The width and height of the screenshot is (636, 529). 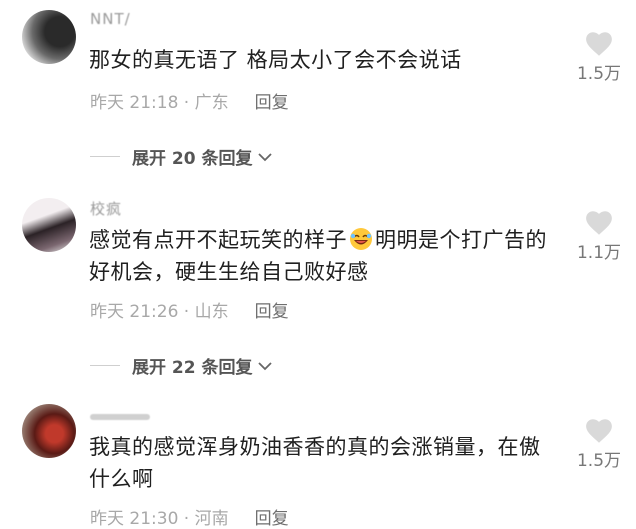 What do you see at coordinates (361, 239) in the screenshot?
I see `laughing-emoji-icon` at bounding box center [361, 239].